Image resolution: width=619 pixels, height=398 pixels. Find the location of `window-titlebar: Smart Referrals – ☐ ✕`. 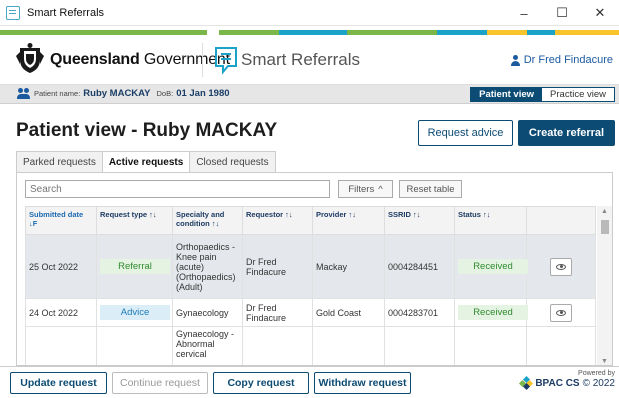

window-titlebar: Smart Referrals – ☐ ✕ is located at coordinates (309, 13).